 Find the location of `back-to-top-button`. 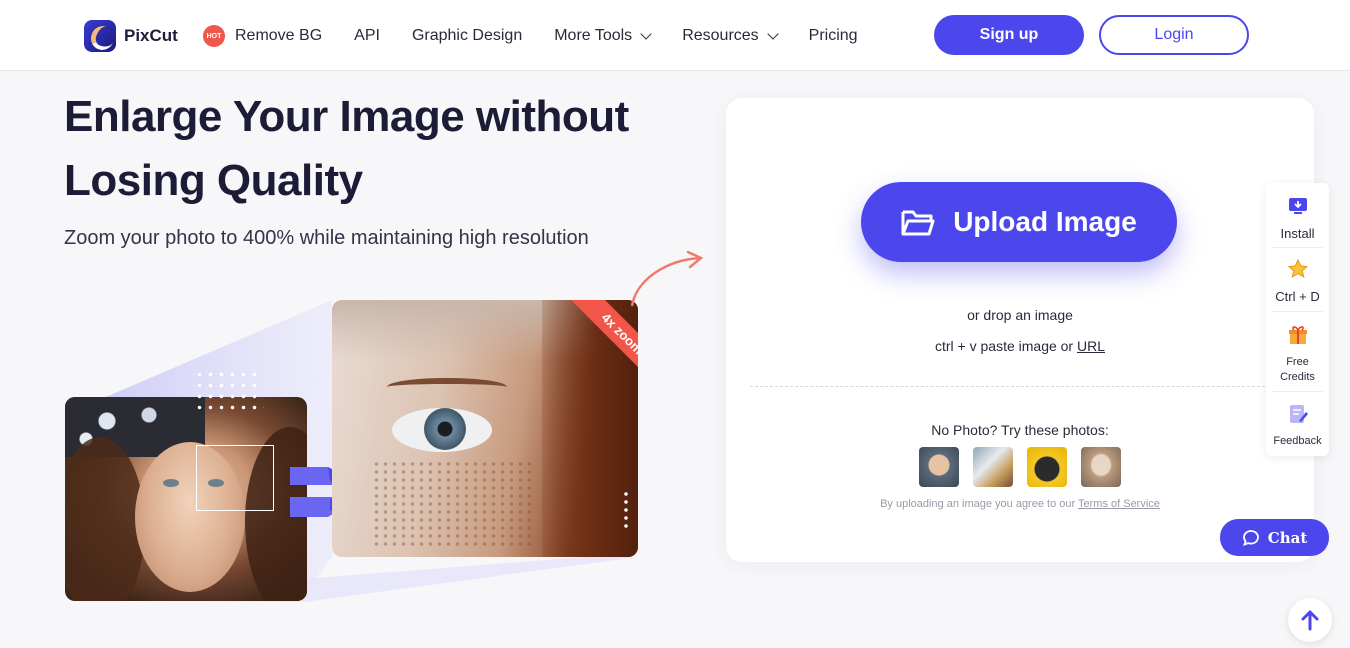

back-to-top-button is located at coordinates (1310, 620).